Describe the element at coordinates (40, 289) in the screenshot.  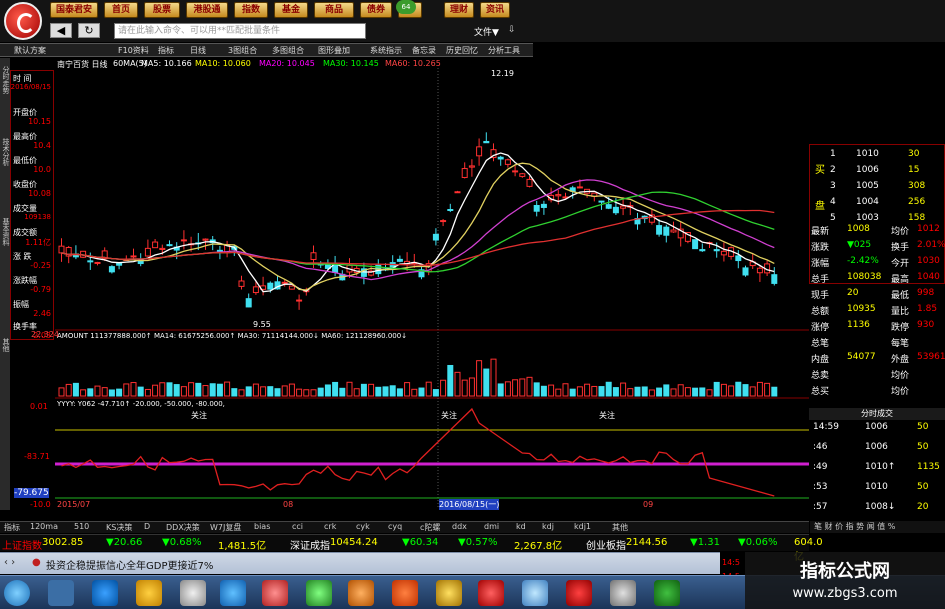
I see `info-value: -0.79` at that location.